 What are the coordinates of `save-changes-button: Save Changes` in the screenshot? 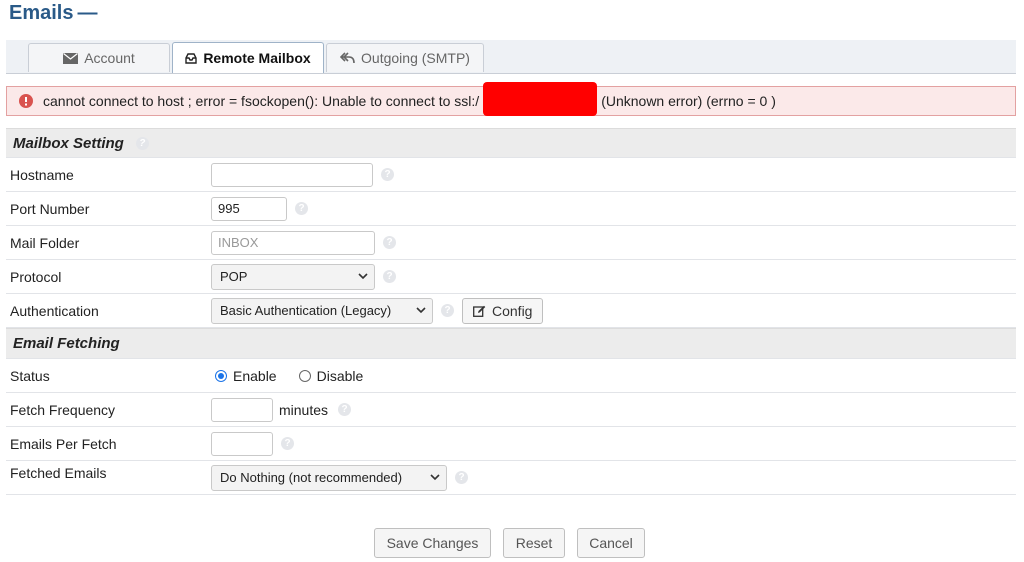 It's located at (432, 543).